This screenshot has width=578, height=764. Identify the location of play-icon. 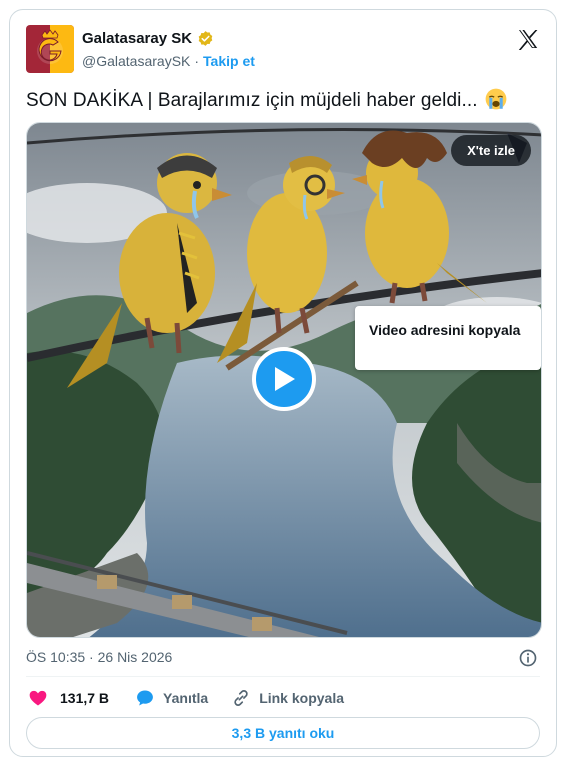
(285, 379).